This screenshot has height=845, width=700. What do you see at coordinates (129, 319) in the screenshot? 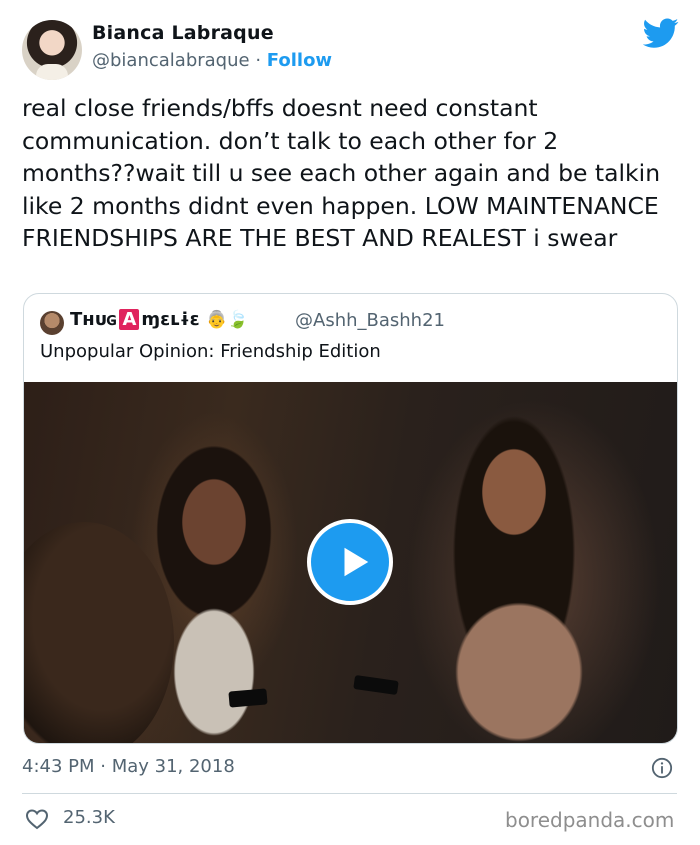
I see `quoted-name-part2: A` at bounding box center [129, 319].